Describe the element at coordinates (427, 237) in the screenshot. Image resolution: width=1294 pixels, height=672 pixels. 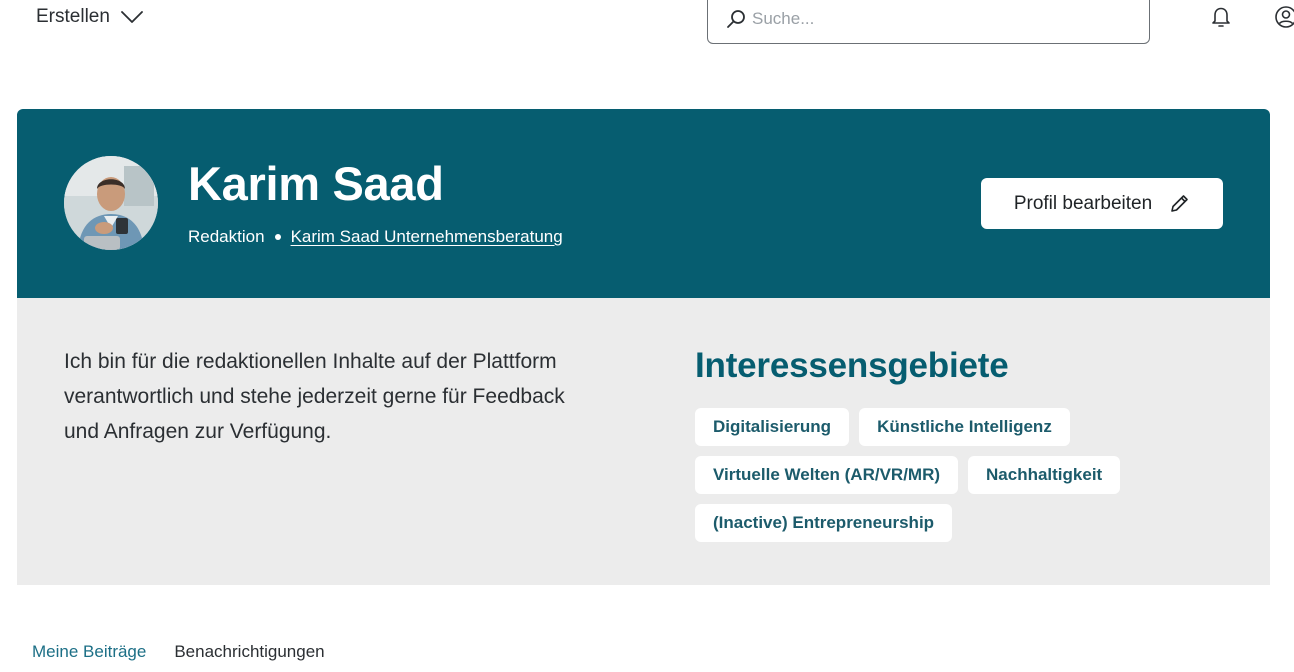
I see `company-link: Karim Saad Unternehmensberatung` at that location.